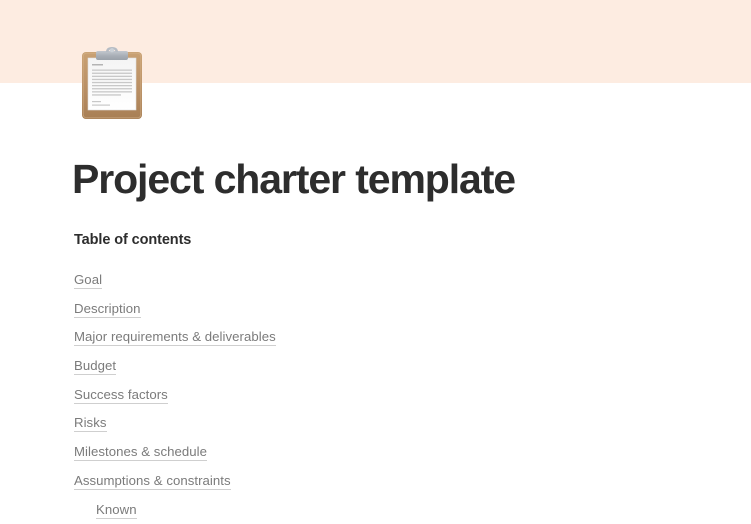 The image size is (751, 524). I want to click on toc-link: Risks, so click(90, 423).